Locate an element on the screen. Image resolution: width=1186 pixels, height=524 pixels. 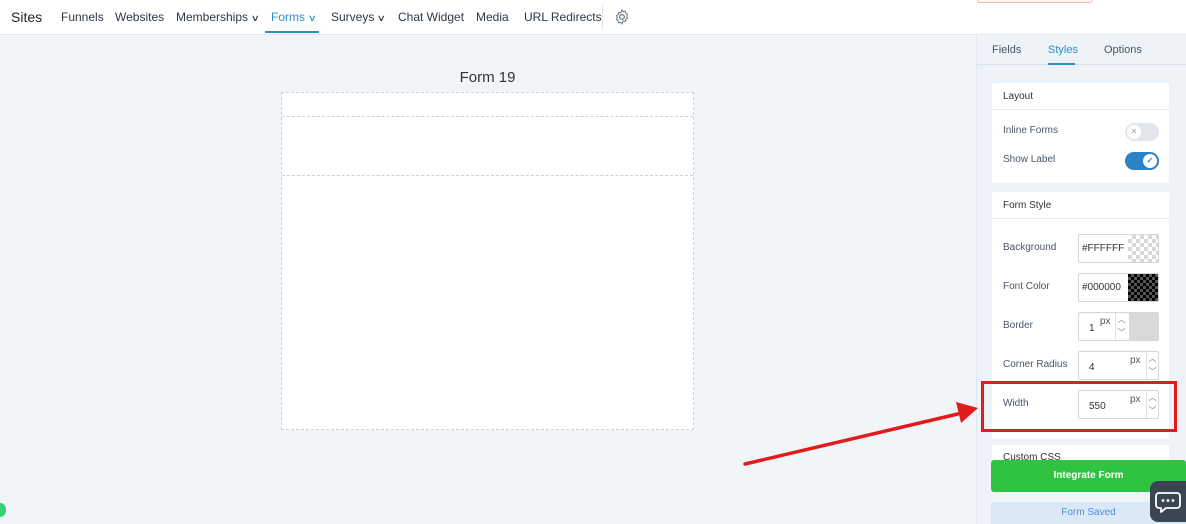
panel-tabs: Fields Styles Options is located at coordinates (1081, 50).